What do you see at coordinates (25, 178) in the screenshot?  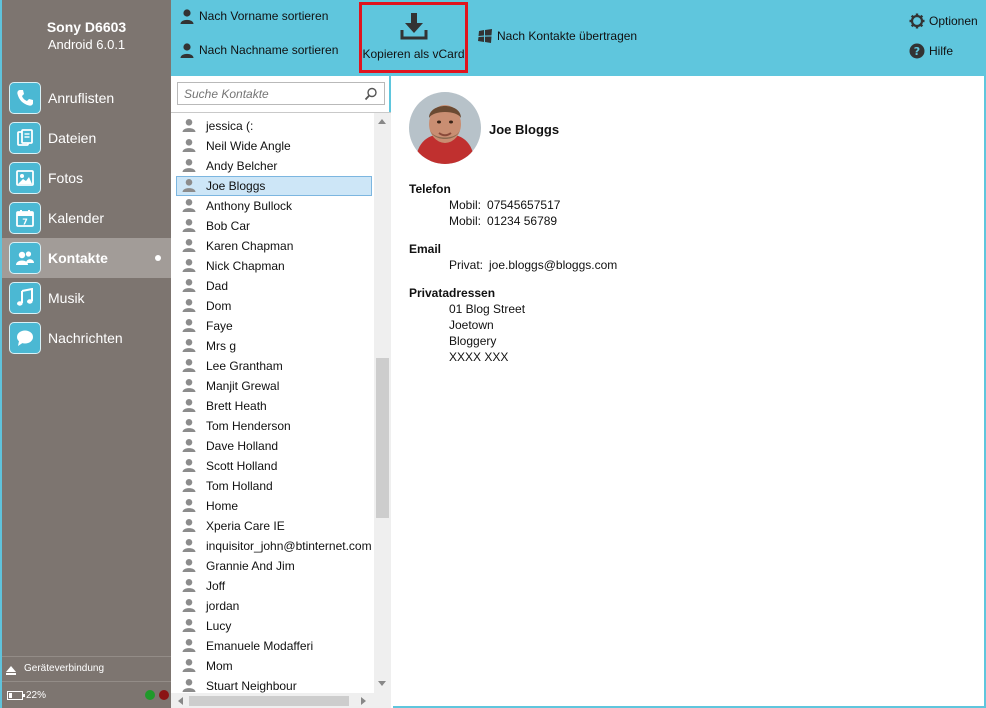 I see `photos-icon` at bounding box center [25, 178].